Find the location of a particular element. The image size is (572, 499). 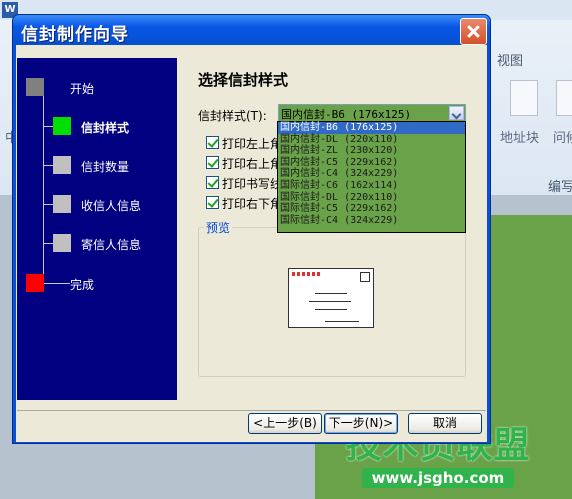

ribbon-group-write-label: 编写 is located at coordinates (560, 187).